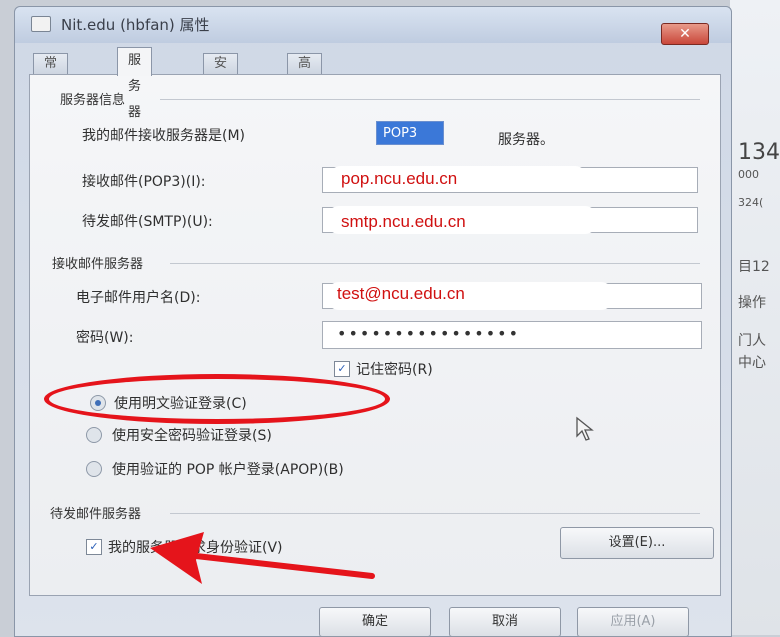 This screenshot has width=780, height=637. Describe the element at coordinates (135, 83) in the screenshot. I see `tab-servers: 服务器` at that location.